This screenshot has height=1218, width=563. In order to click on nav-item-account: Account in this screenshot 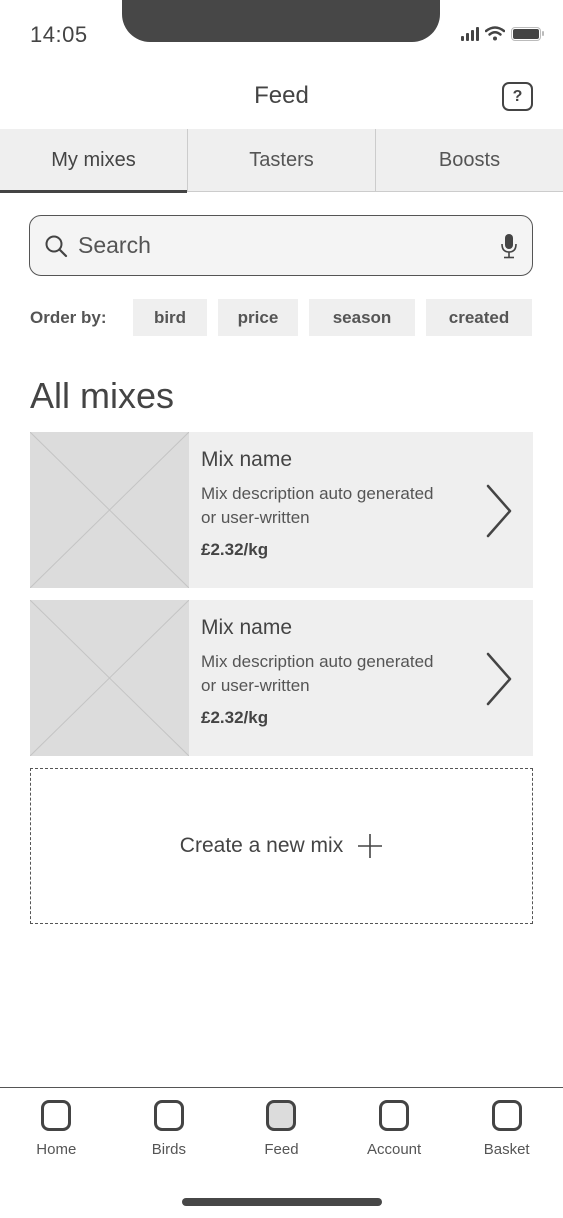, I will do `click(394, 1127)`.